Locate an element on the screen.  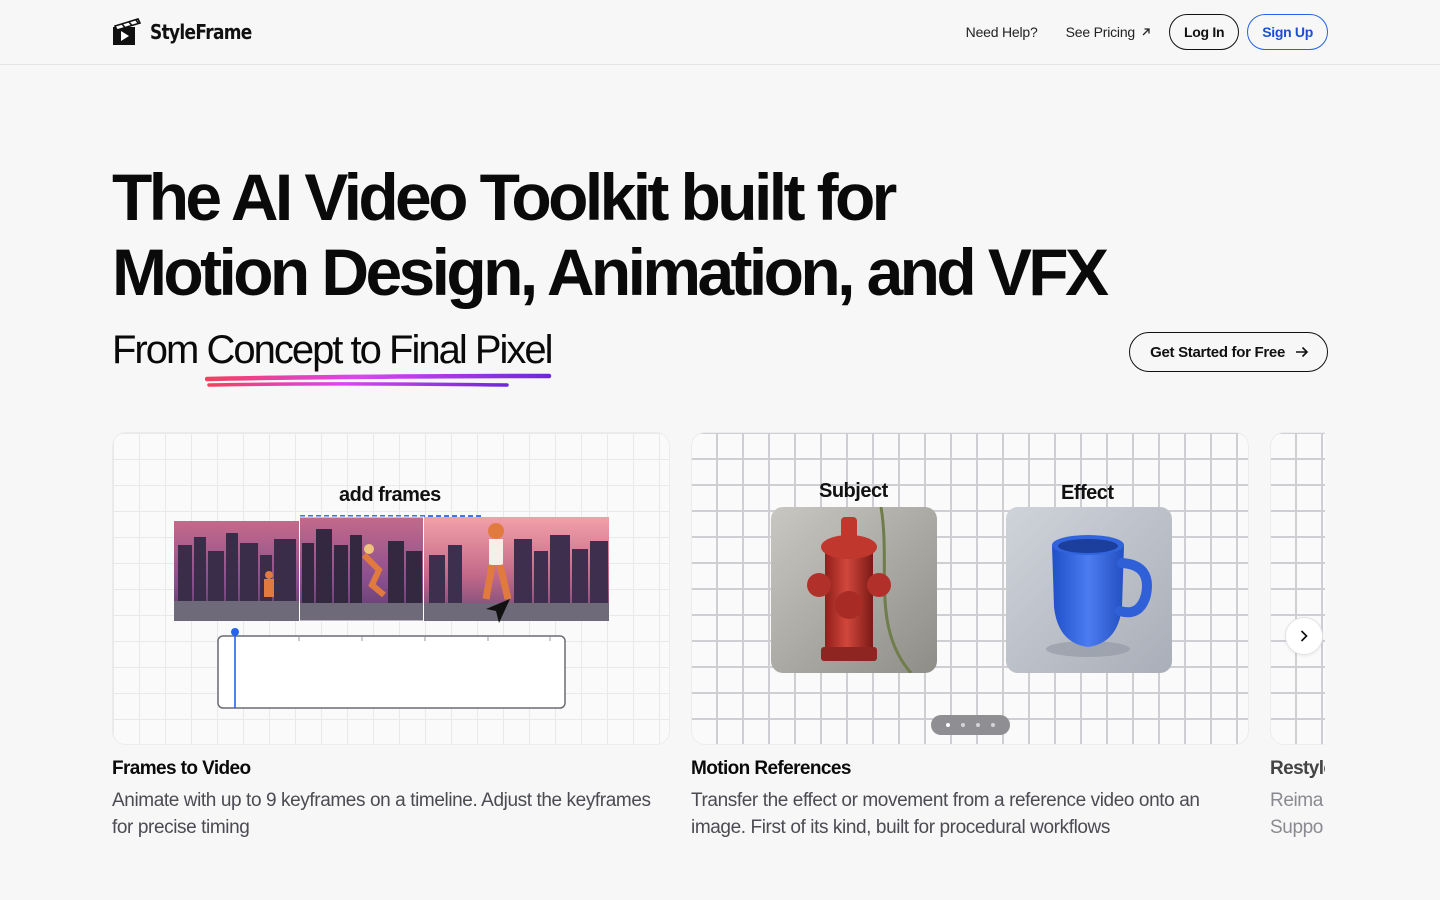
effect-label: Effect is located at coordinates (1087, 493).